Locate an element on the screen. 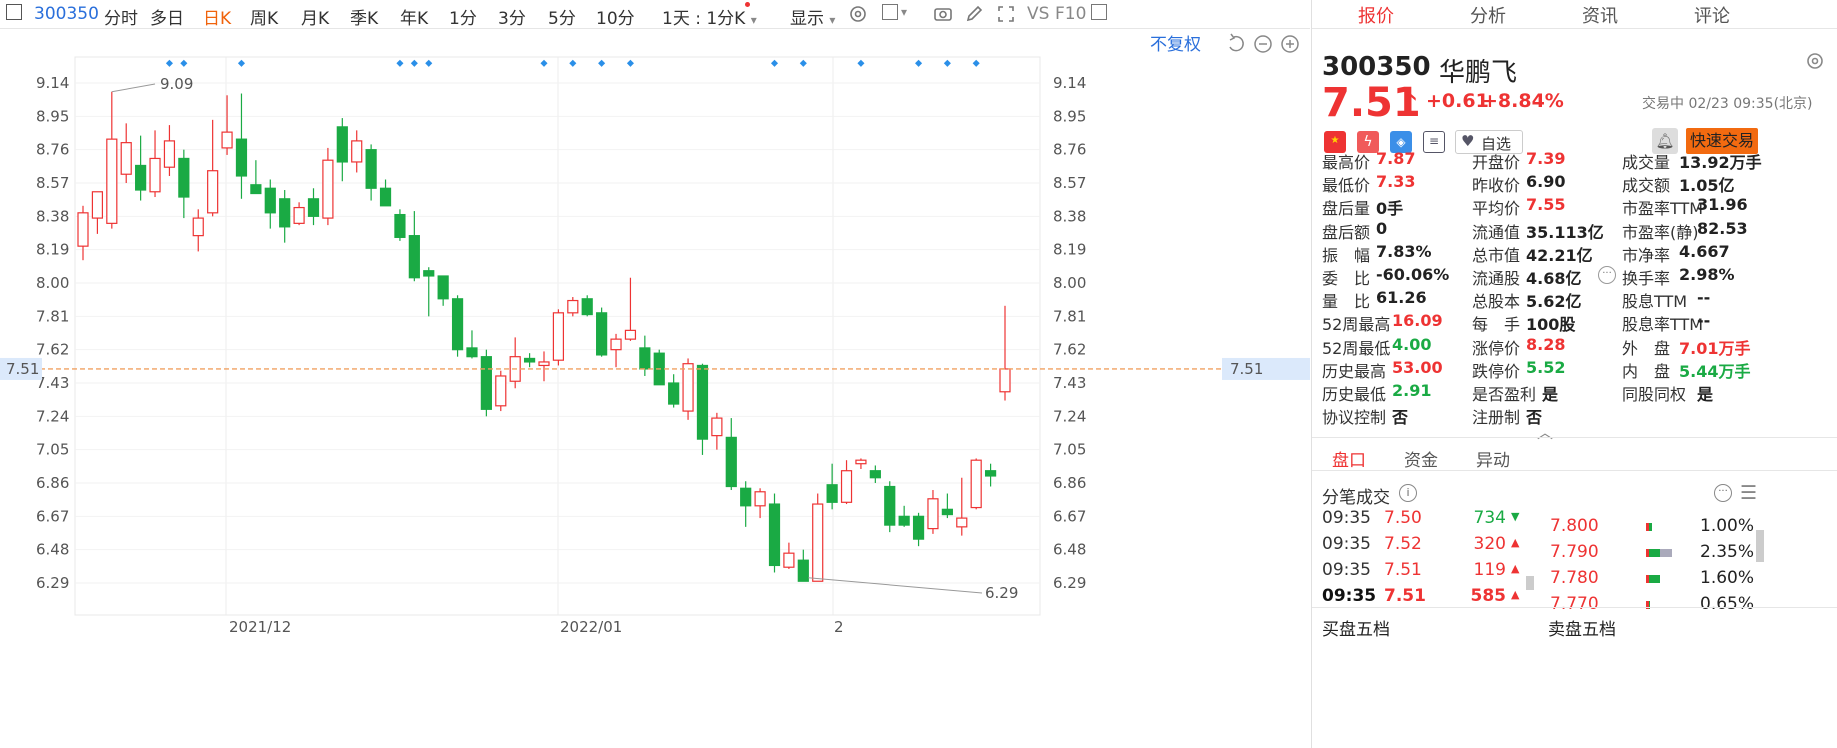 This screenshot has height=748, width=1837. y-tick-right-3: 8.57 is located at coordinates (1069, 183).